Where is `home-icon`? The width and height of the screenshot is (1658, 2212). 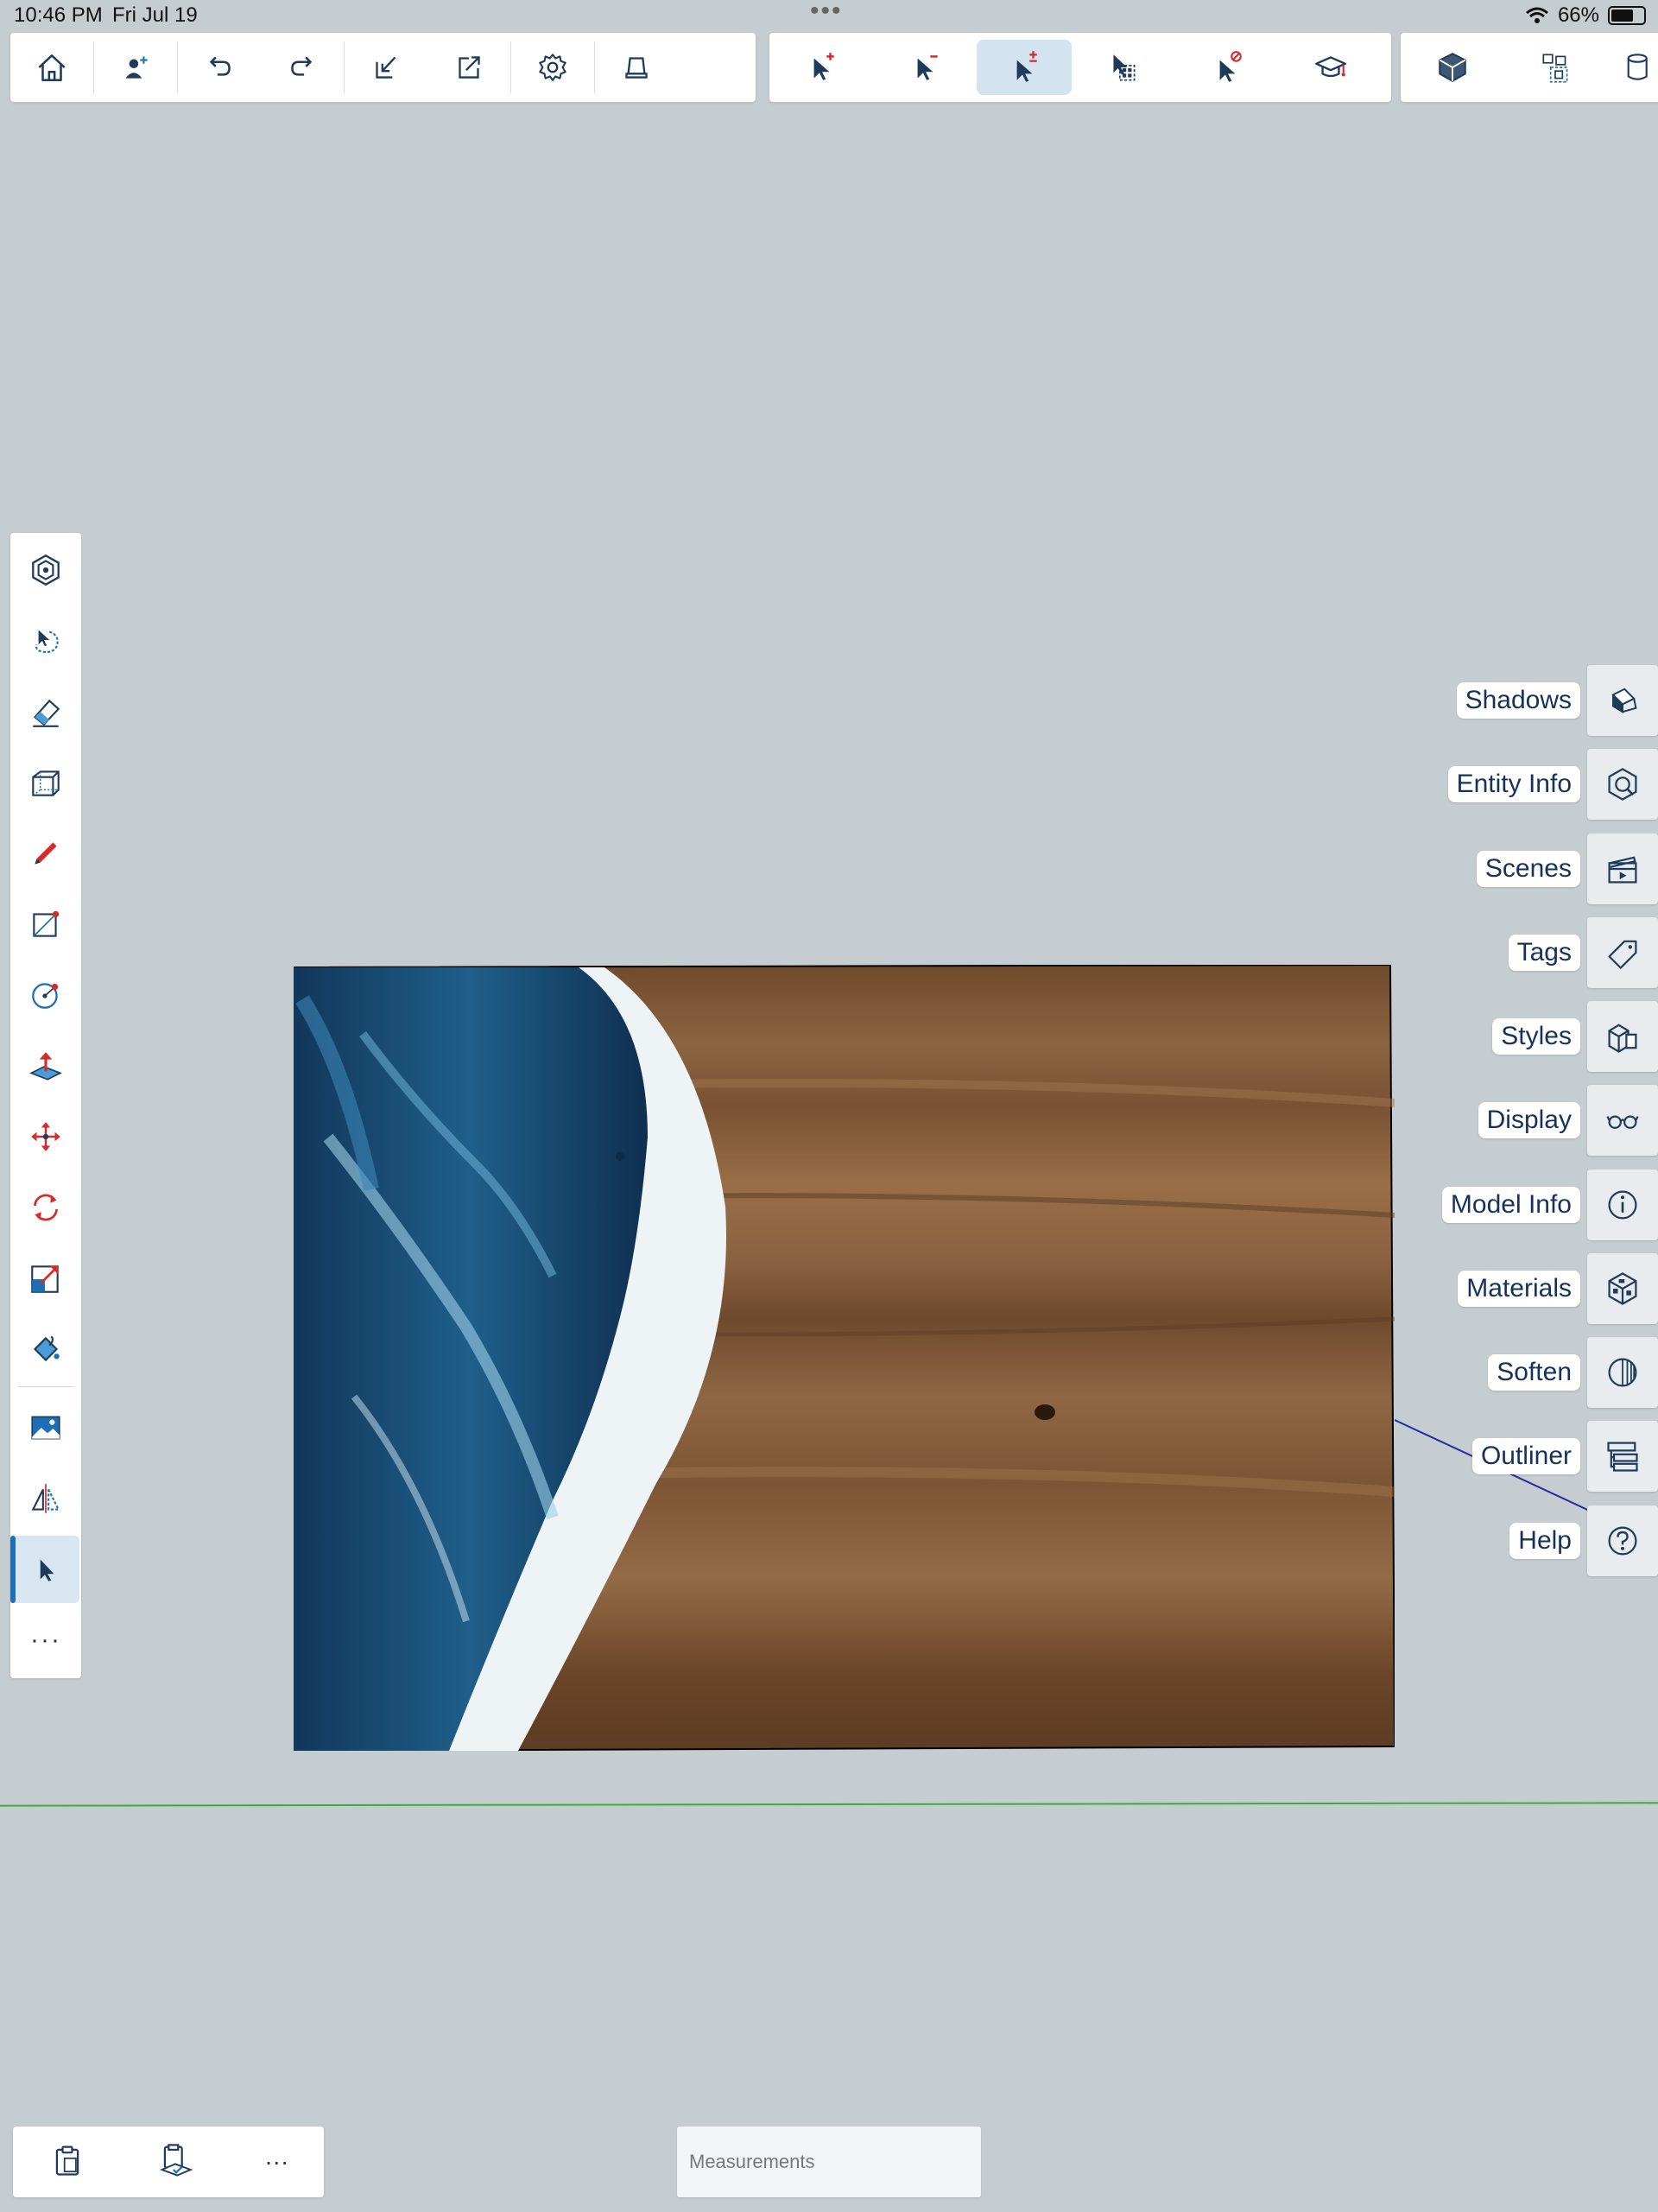 home-icon is located at coordinates (52, 67).